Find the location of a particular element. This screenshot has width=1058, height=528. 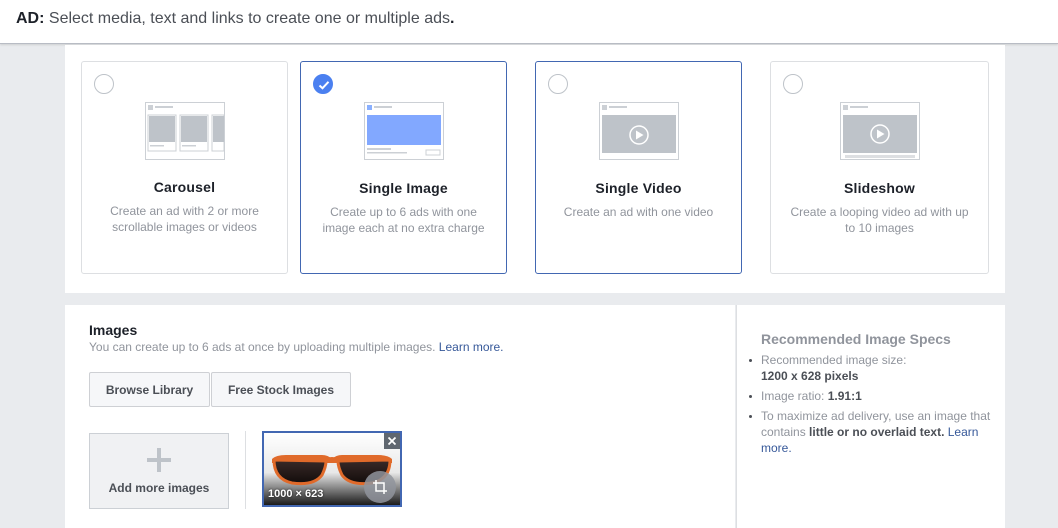

checkmark-icon is located at coordinates (324, 85).